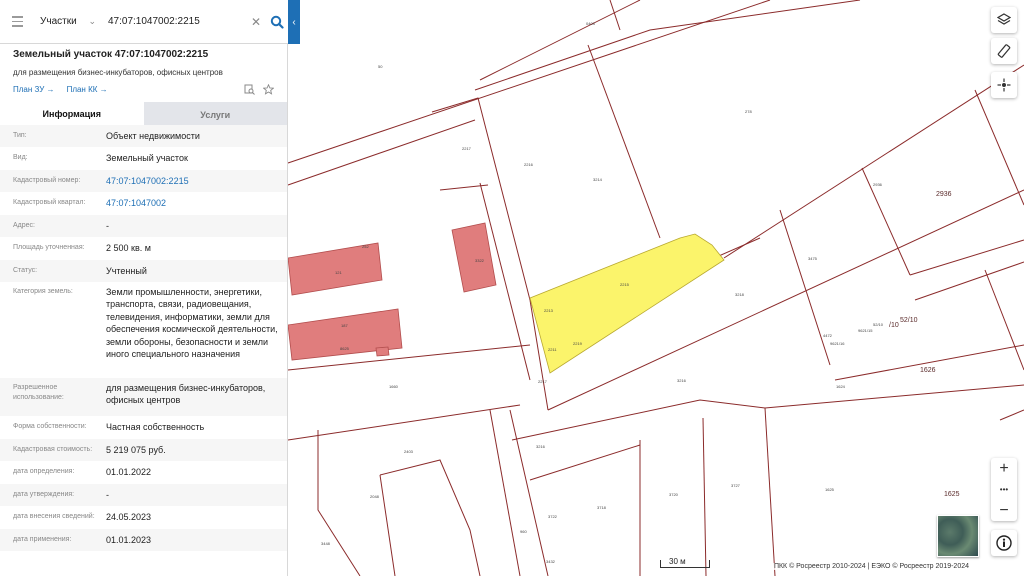  I want to click on parcel-number-label: 1625, so click(830, 489).